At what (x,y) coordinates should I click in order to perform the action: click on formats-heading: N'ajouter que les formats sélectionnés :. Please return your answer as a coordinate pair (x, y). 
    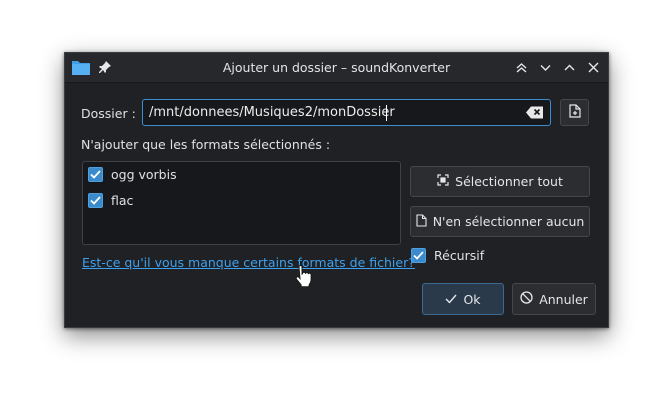
    Looking at the image, I should click on (206, 144).